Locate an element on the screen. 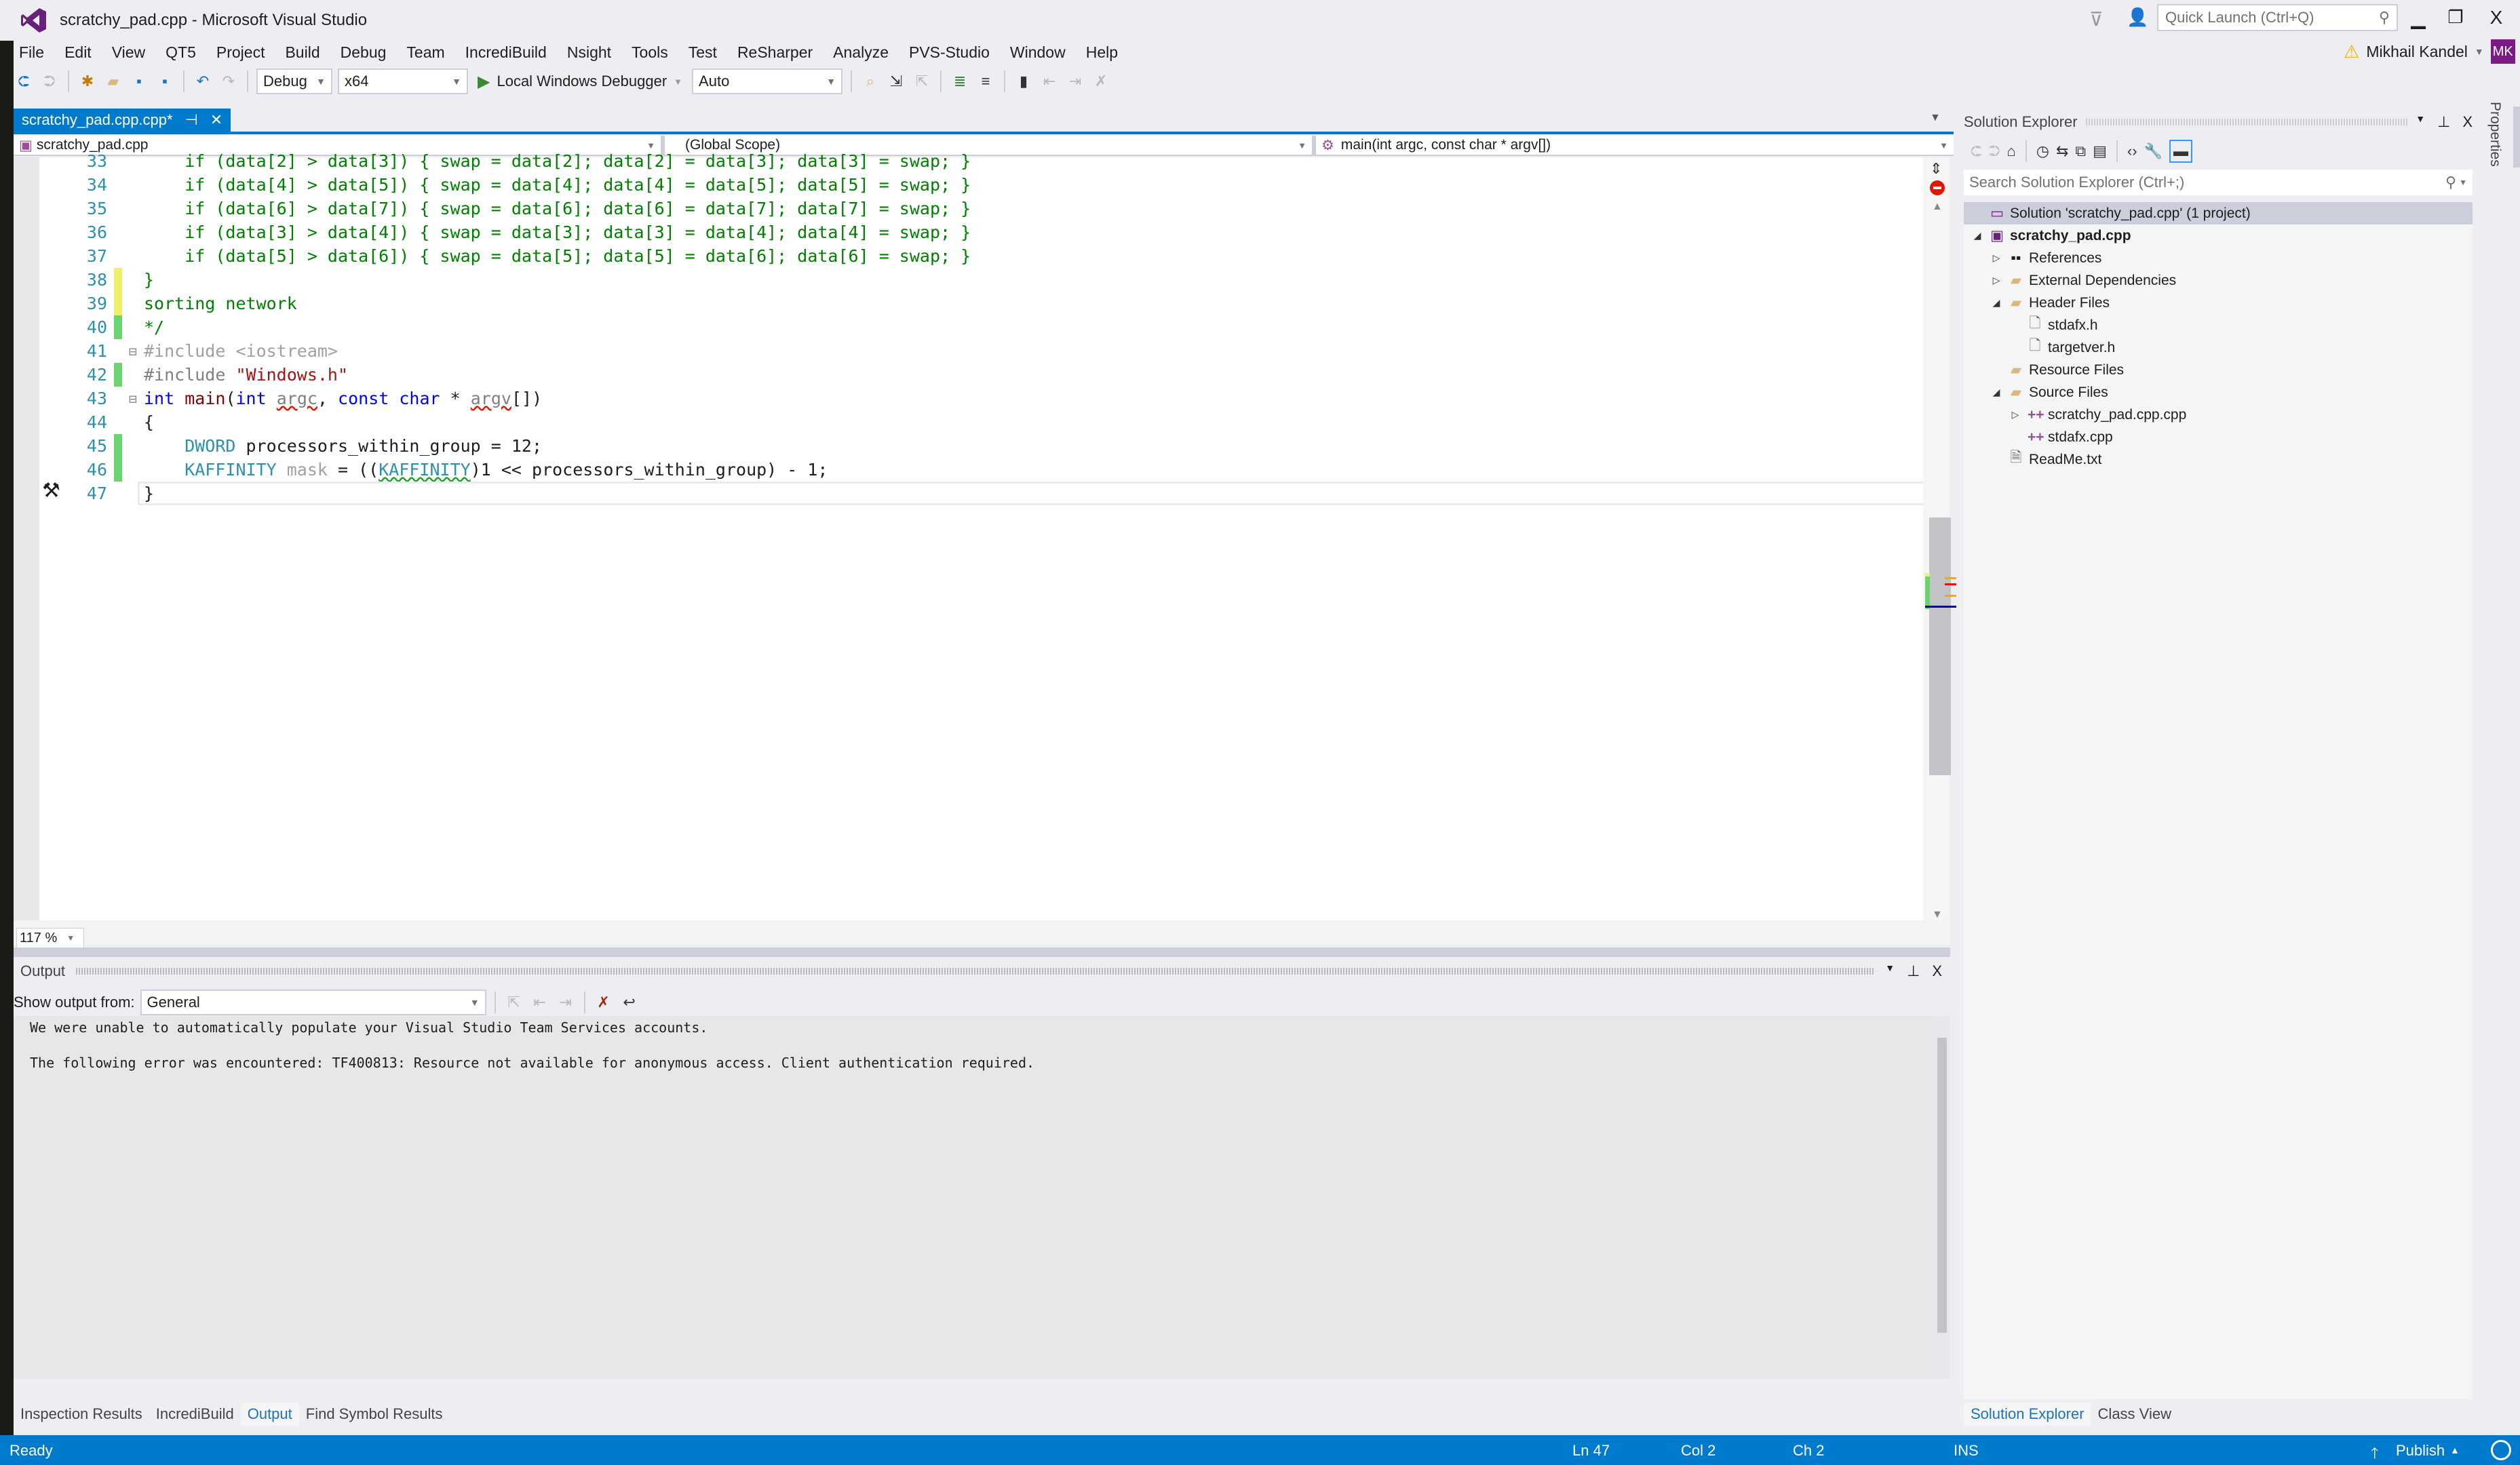 The width and height of the screenshot is (2520, 1465). code-line: 45 DWORD processors_within_group = 12; is located at coordinates (988, 446).